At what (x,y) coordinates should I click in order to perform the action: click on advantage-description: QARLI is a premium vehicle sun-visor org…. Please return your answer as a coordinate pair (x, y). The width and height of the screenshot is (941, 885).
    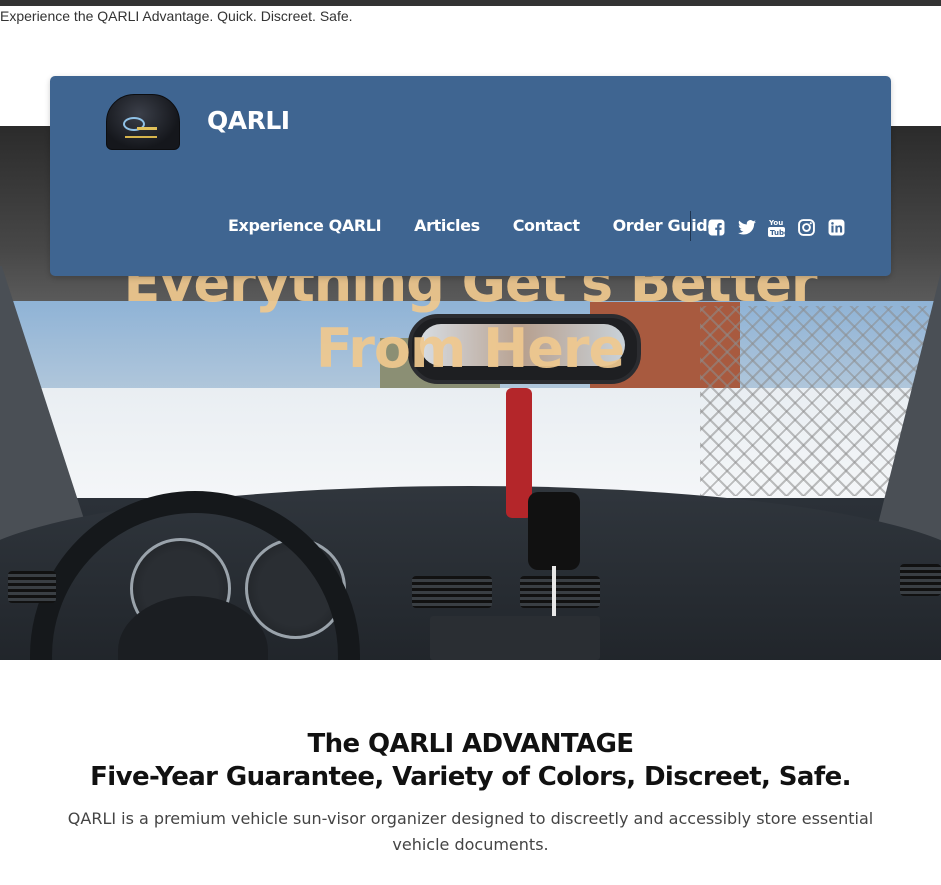
    Looking at the image, I should click on (470, 831).